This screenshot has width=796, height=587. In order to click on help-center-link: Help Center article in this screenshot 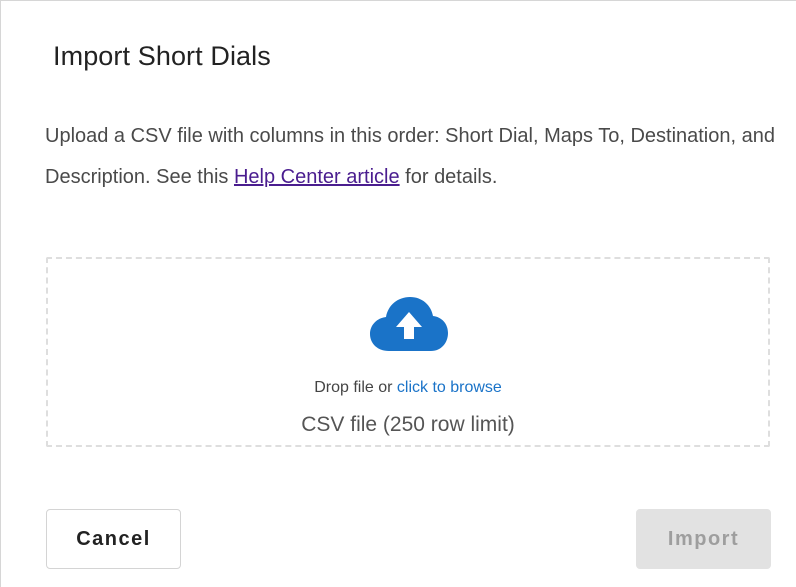, I will do `click(317, 177)`.